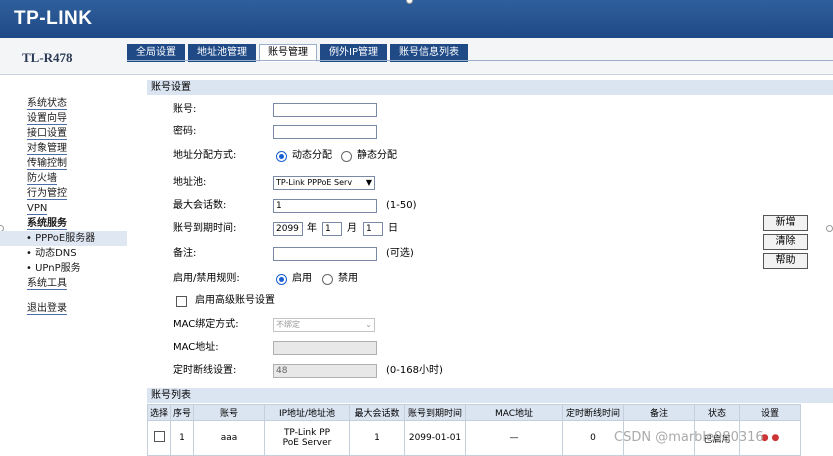 This screenshot has height=456, width=833. Describe the element at coordinates (63, 118) in the screenshot. I see `sidebar-item-setup-wizard: 设置向导` at that location.